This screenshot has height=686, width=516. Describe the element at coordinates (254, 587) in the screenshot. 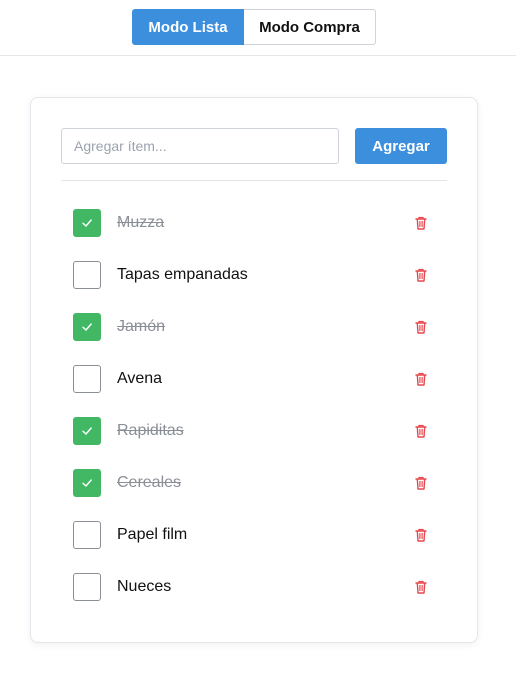

I see `list-item: Nueces` at that location.